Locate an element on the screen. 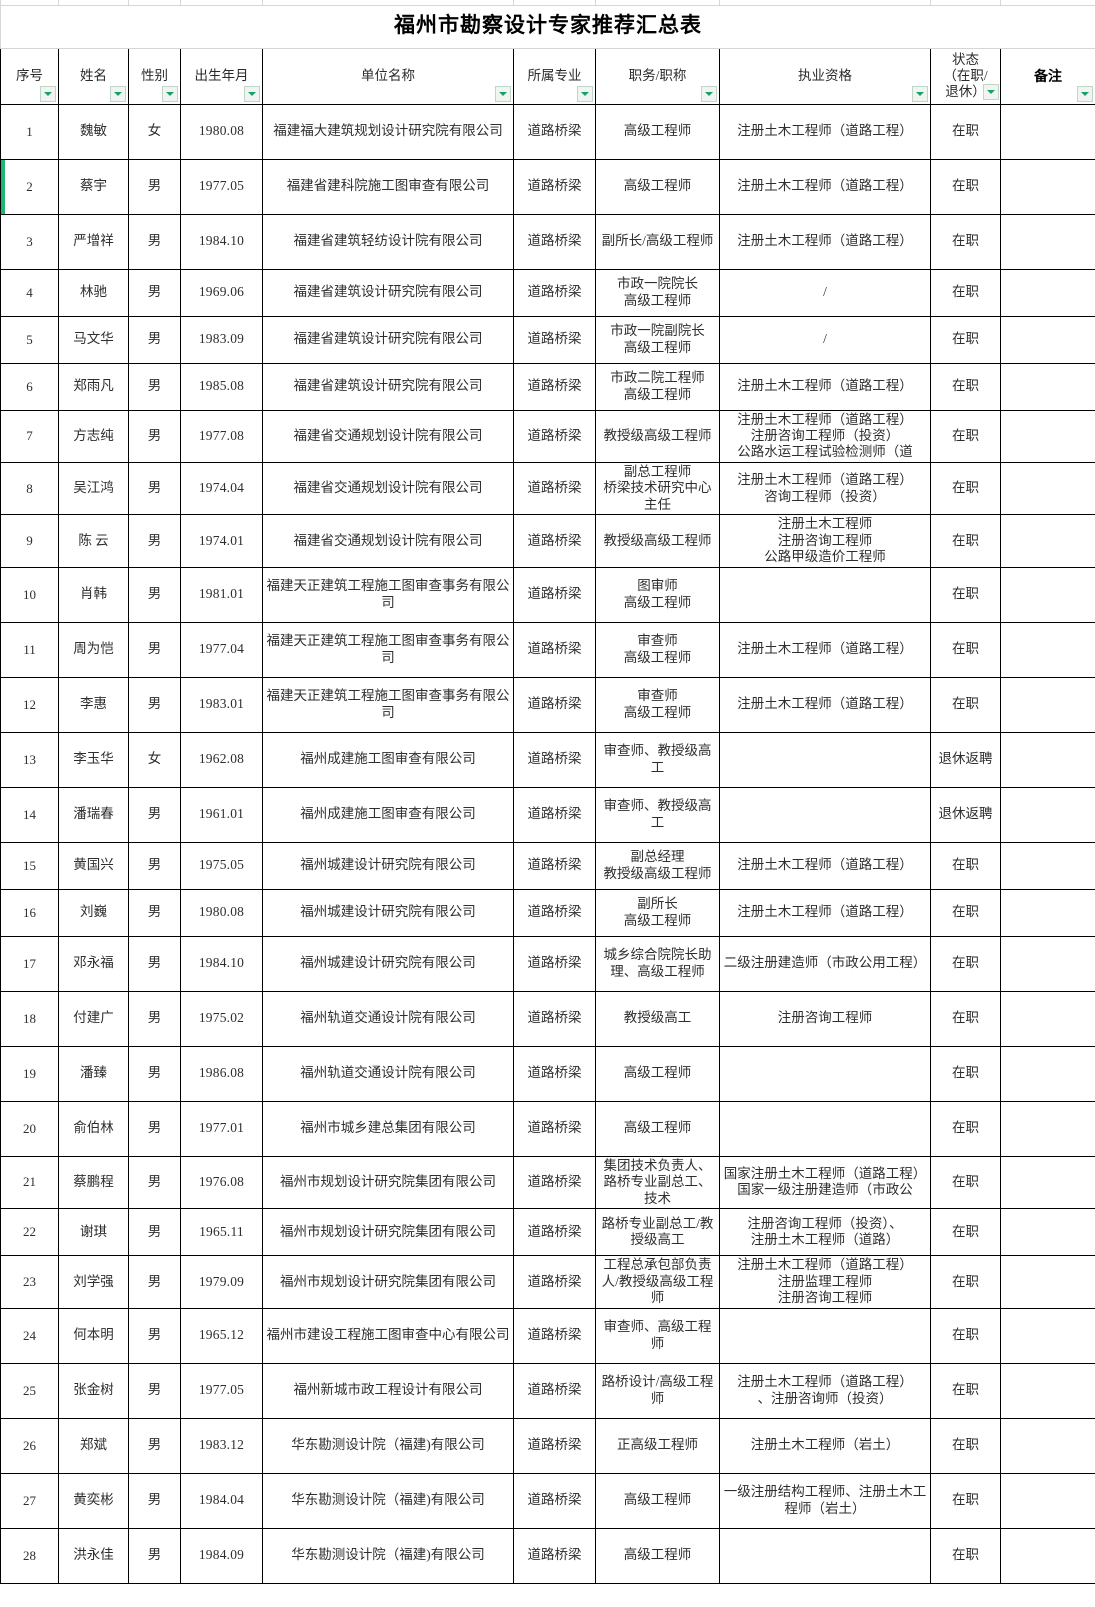 The width and height of the screenshot is (1095, 1607). cell-dob: 1981.01 is located at coordinates (221, 594).